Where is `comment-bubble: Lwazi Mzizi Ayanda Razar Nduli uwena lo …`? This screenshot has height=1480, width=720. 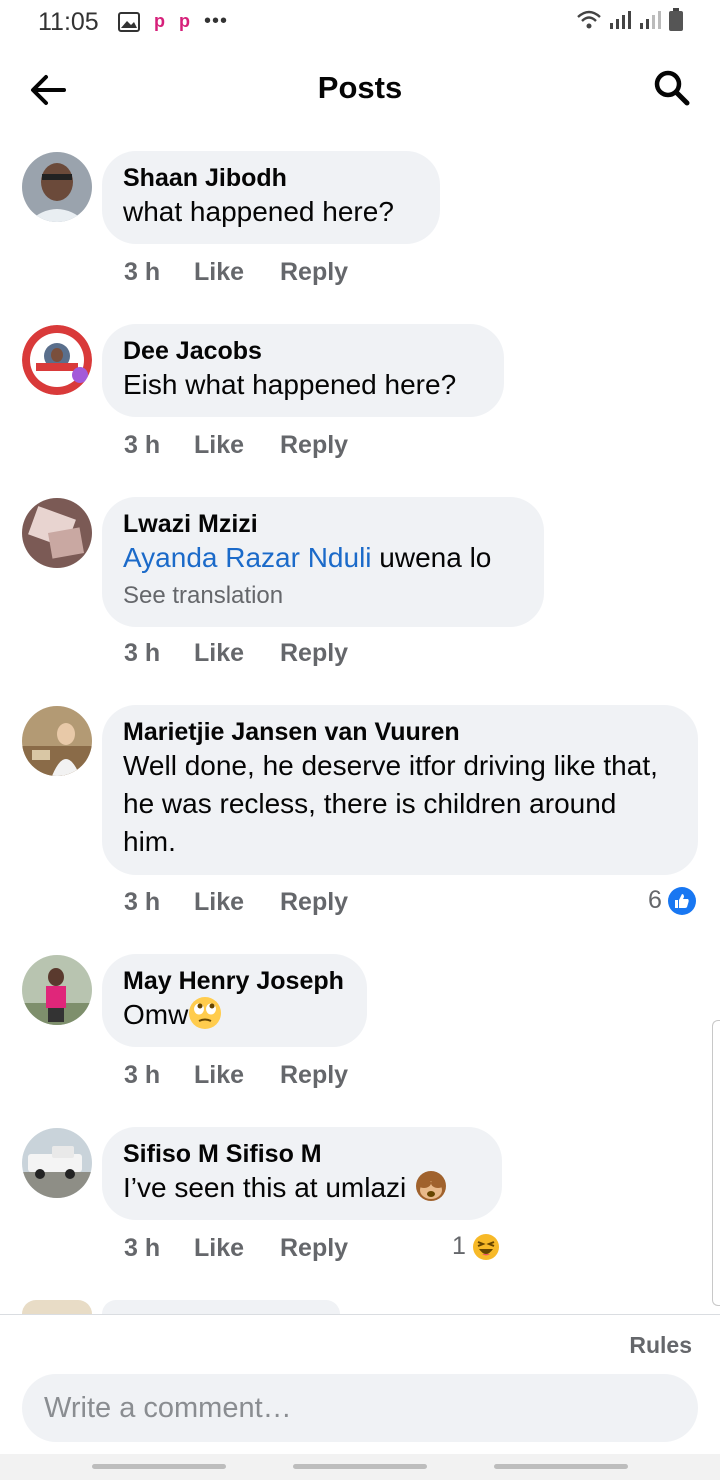 comment-bubble: Lwazi Mzizi Ayanda Razar Nduli uwena lo … is located at coordinates (323, 562).